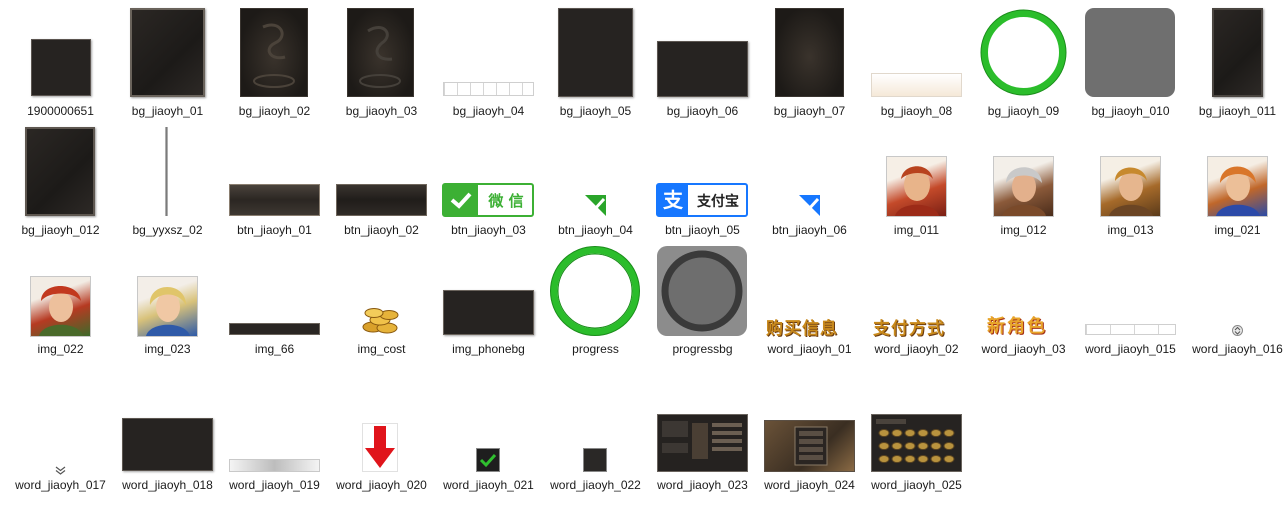 The width and height of the screenshot is (1286, 505). Describe the element at coordinates (1023, 111) in the screenshot. I see `file-name: bg_jiaoyh_09` at that location.